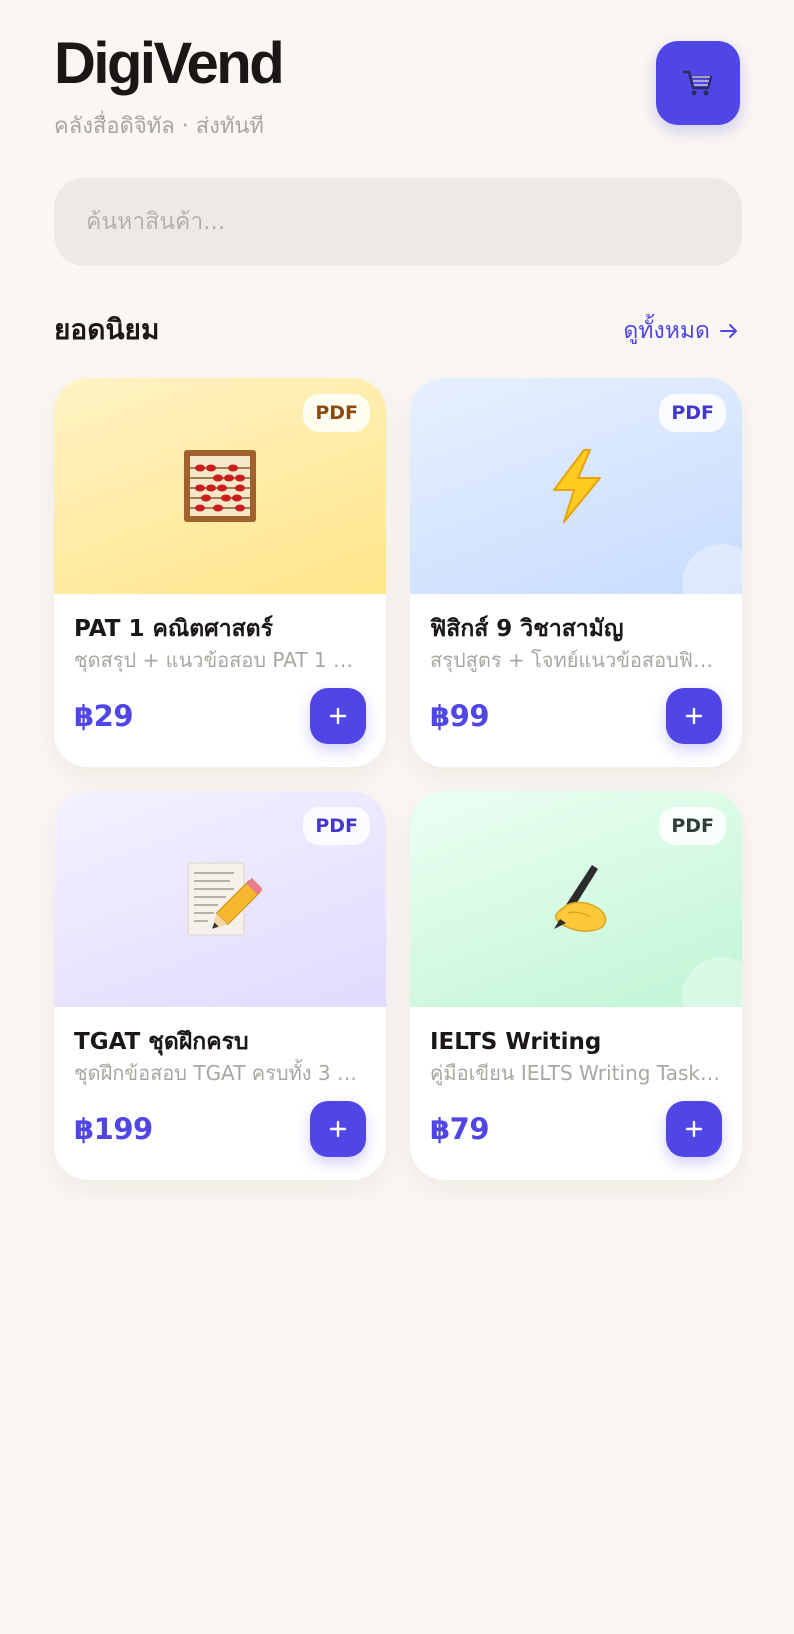 Image resolution: width=794 pixels, height=1634 pixels. What do you see at coordinates (159, 126) in the screenshot?
I see `brand-subtitle: คลังสื่อดิจิทัล · ส่งทันที` at bounding box center [159, 126].